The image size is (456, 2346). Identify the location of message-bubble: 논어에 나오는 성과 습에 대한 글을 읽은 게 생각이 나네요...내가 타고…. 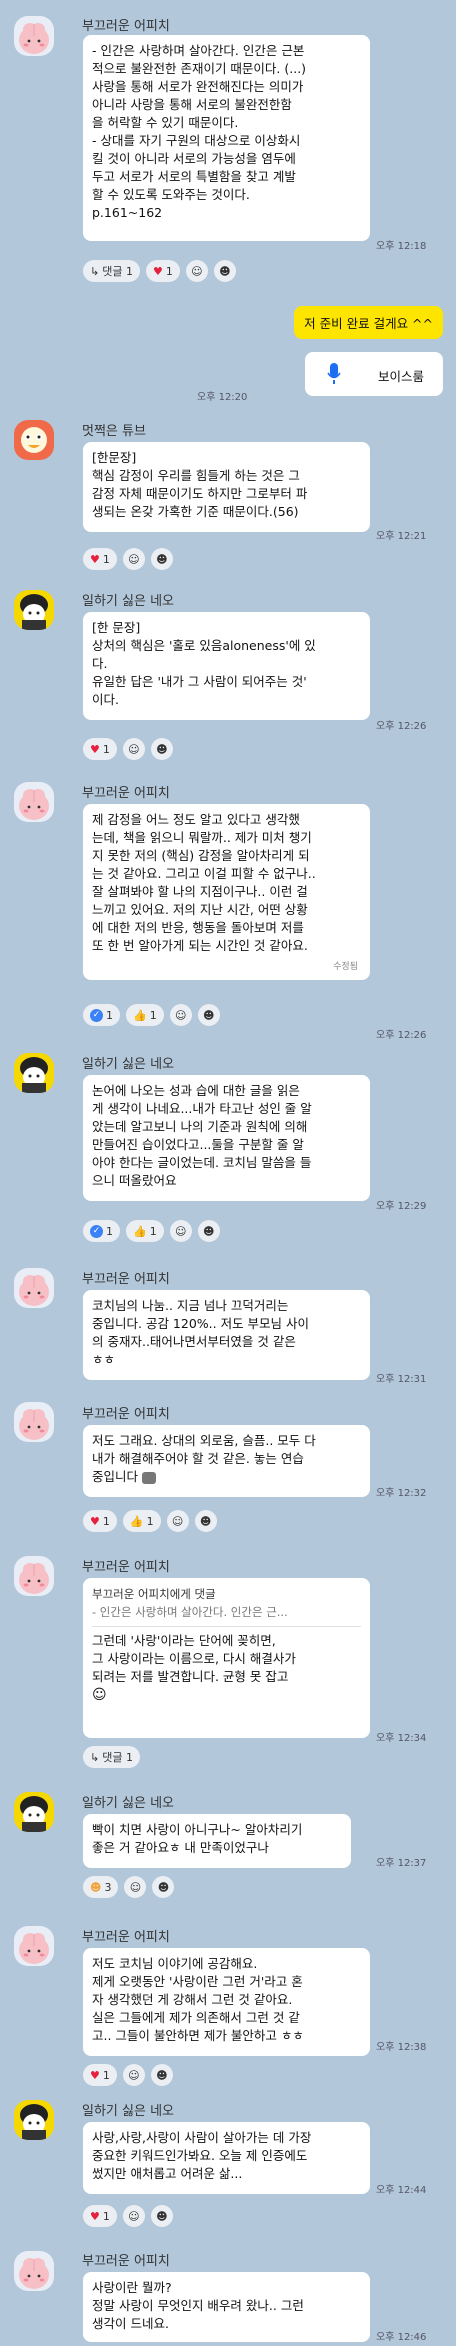
(226, 1138).